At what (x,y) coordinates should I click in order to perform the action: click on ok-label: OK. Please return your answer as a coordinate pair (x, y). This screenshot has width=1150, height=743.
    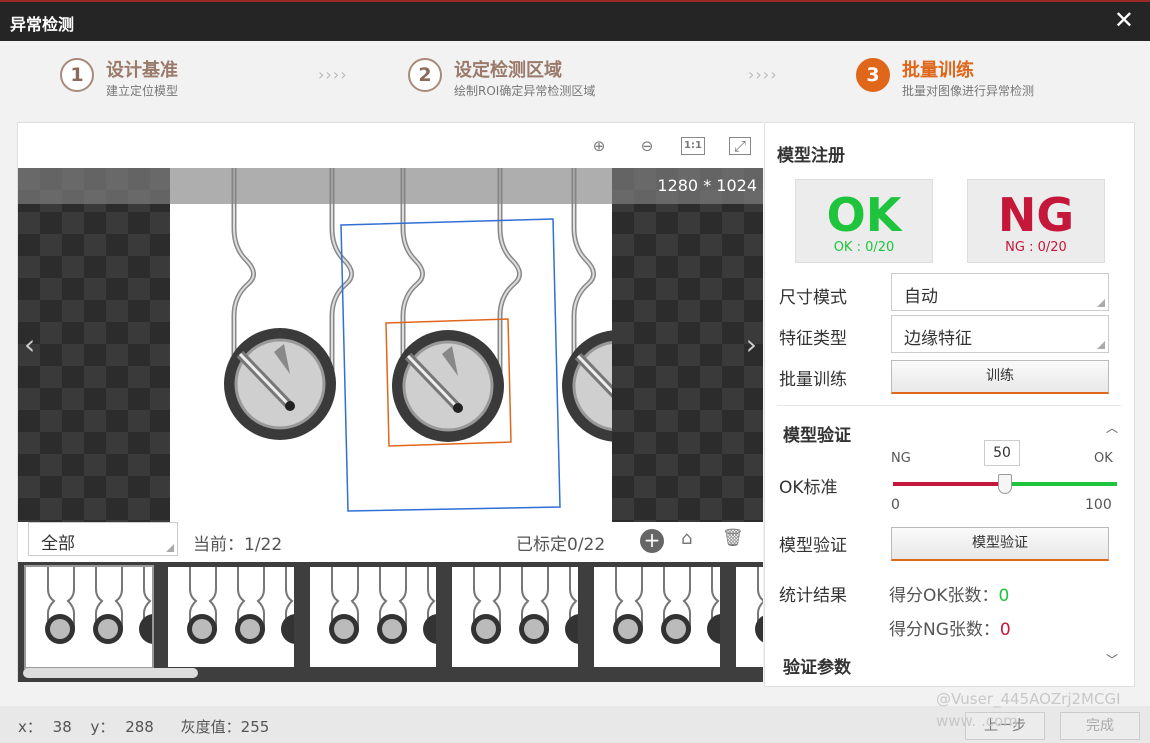
    Looking at the image, I should click on (864, 215).